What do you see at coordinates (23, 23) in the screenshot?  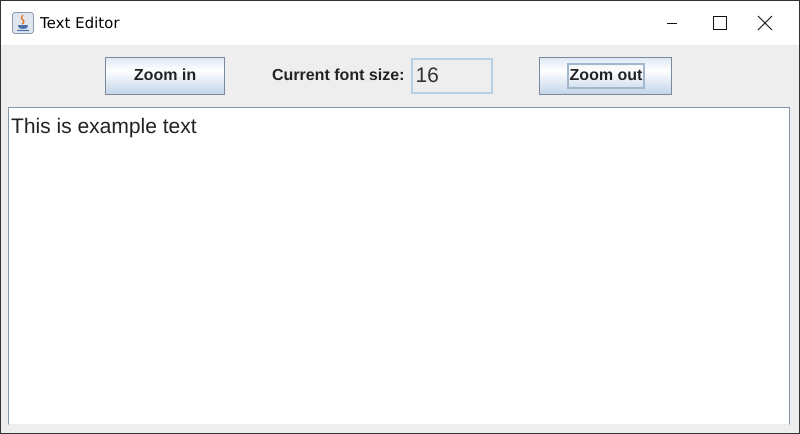 I see `coffee-cup-icon` at bounding box center [23, 23].